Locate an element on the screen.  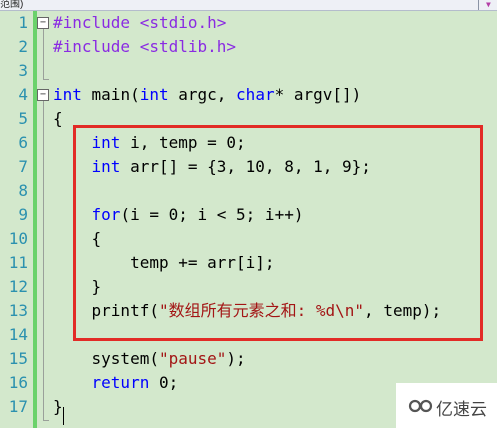
line-number: 6 is located at coordinates (23, 142).